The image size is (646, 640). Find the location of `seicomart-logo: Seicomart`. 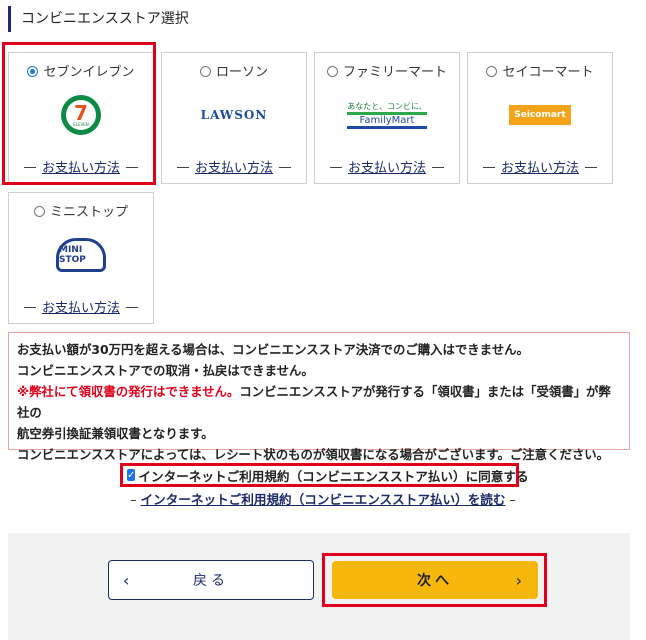

seicomart-logo: Seicomart is located at coordinates (540, 115).